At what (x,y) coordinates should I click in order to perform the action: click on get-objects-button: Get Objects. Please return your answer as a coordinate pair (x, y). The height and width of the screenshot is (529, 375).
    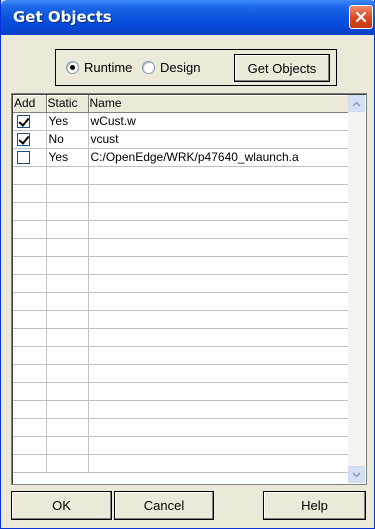
    Looking at the image, I should click on (282, 68).